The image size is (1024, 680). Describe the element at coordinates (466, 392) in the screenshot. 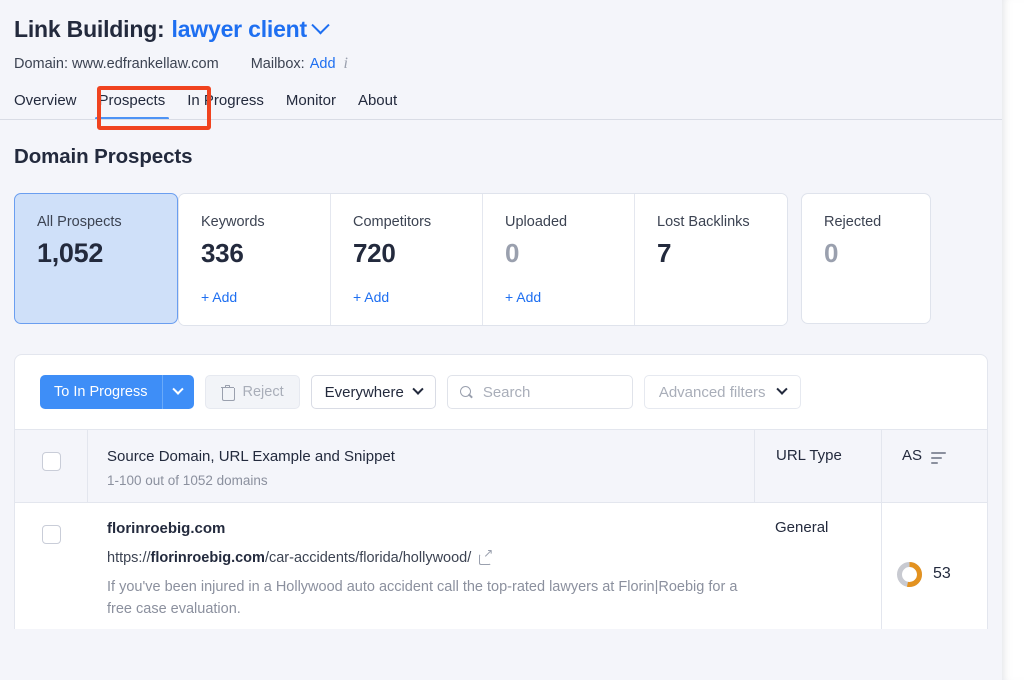

I see `search-icon` at that location.